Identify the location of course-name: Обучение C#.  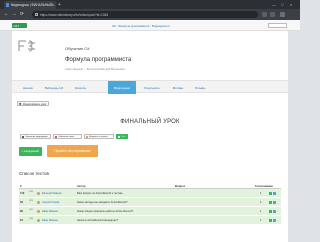
(77, 48).